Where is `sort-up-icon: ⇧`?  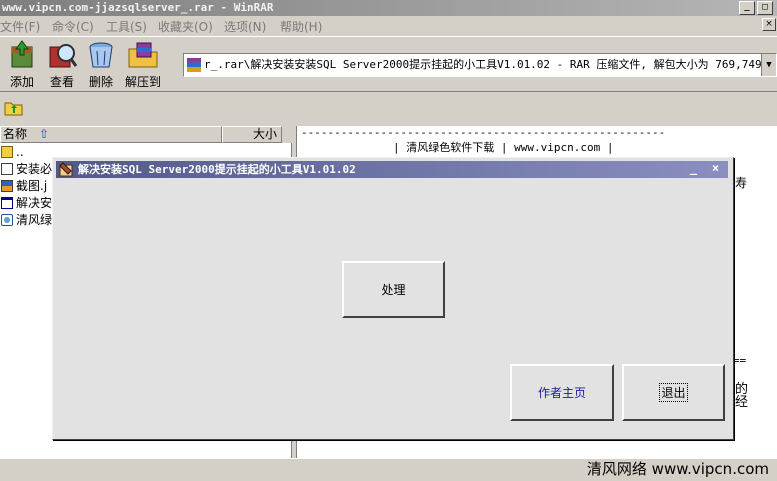 sort-up-icon: ⇧ is located at coordinates (44, 134).